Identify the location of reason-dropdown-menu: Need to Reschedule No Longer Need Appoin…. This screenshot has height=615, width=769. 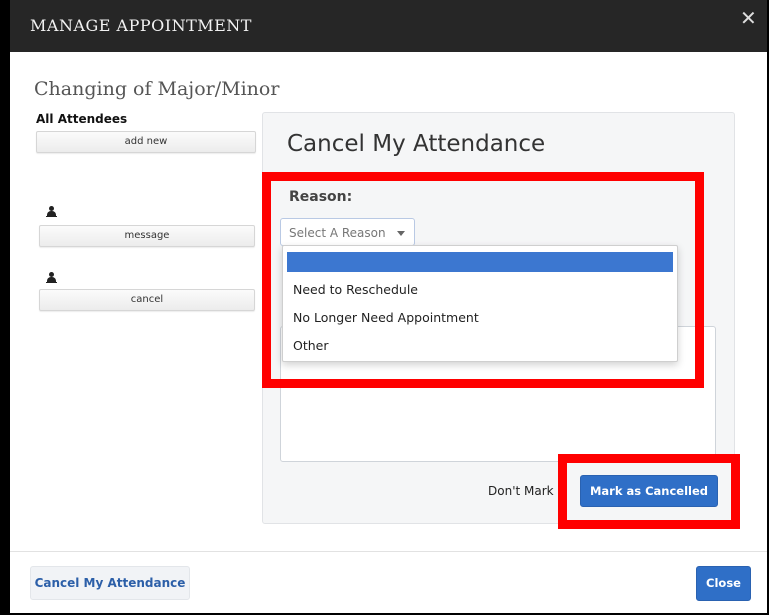
(480, 303).